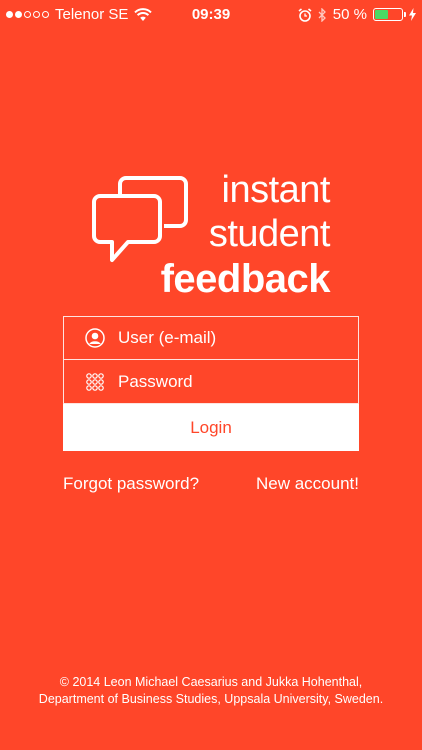 The height and width of the screenshot is (750, 422). I want to click on alarm-icon, so click(305, 14).